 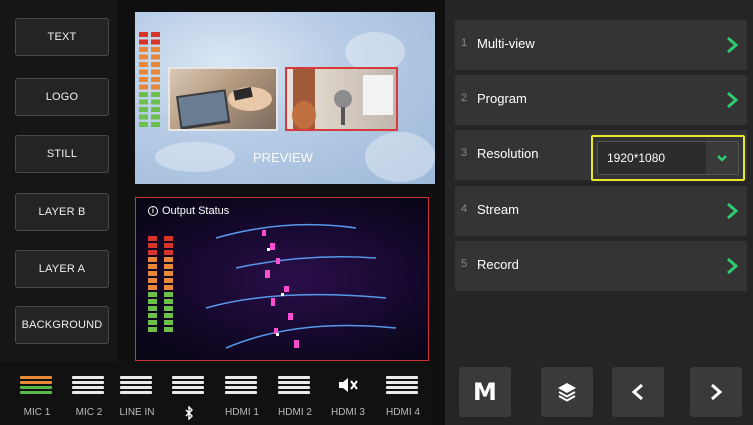 I want to click on row-label: Program, so click(x=502, y=98).